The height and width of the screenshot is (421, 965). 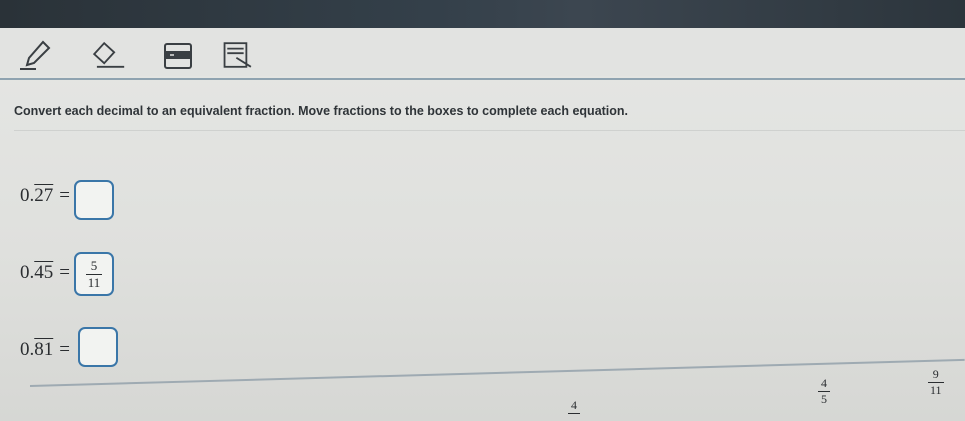 I want to click on toolbar, so click(x=482, y=52).